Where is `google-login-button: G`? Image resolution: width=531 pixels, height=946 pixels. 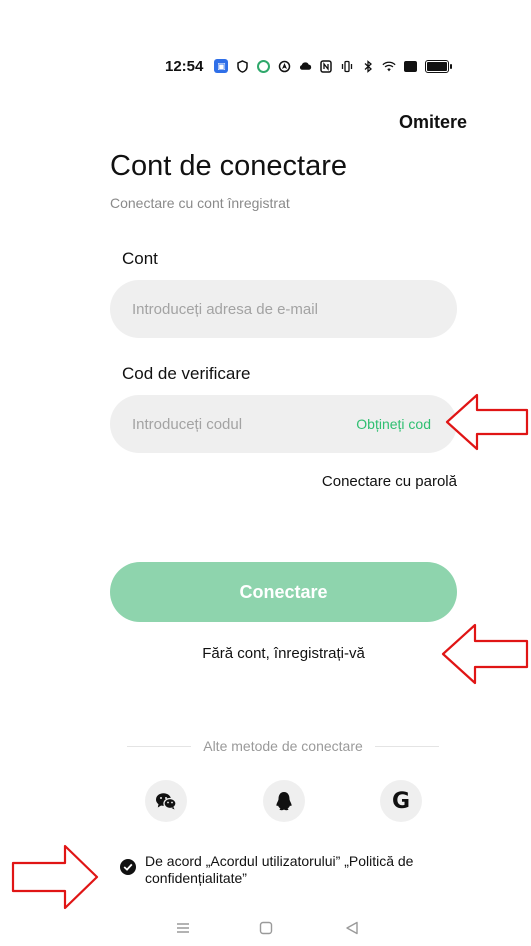
google-login-button: G is located at coordinates (401, 801).